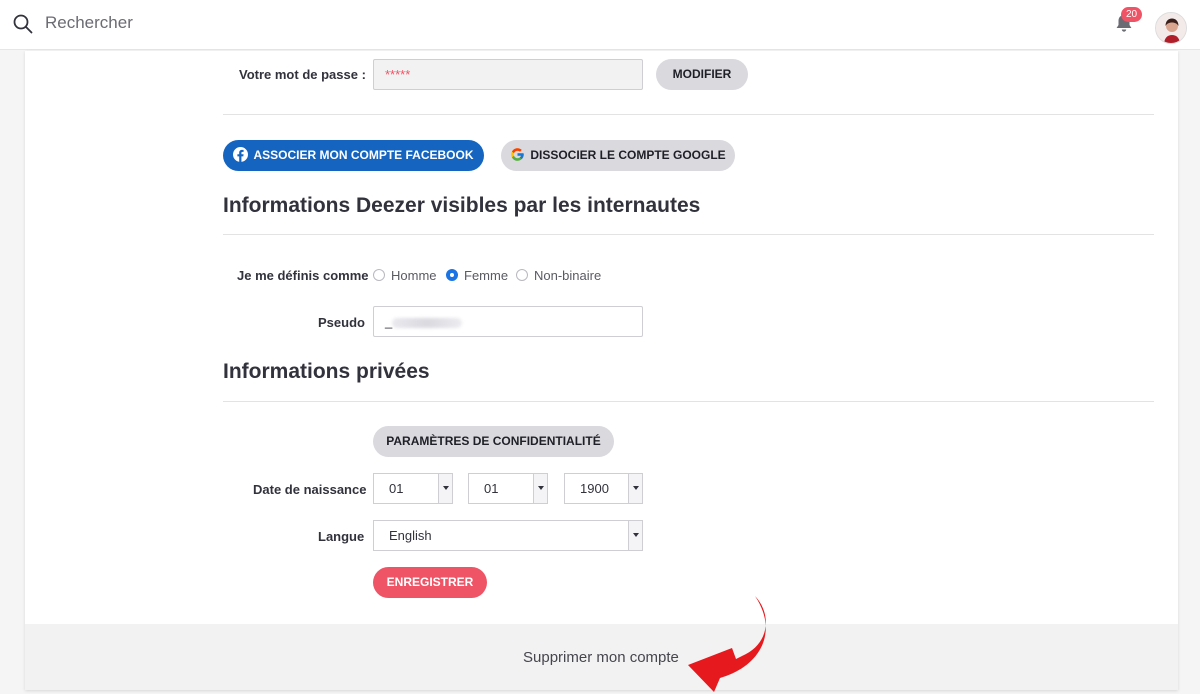 The height and width of the screenshot is (694, 1200). Describe the element at coordinates (310, 489) in the screenshot. I see `birthdate-label: Date de naissance` at that location.